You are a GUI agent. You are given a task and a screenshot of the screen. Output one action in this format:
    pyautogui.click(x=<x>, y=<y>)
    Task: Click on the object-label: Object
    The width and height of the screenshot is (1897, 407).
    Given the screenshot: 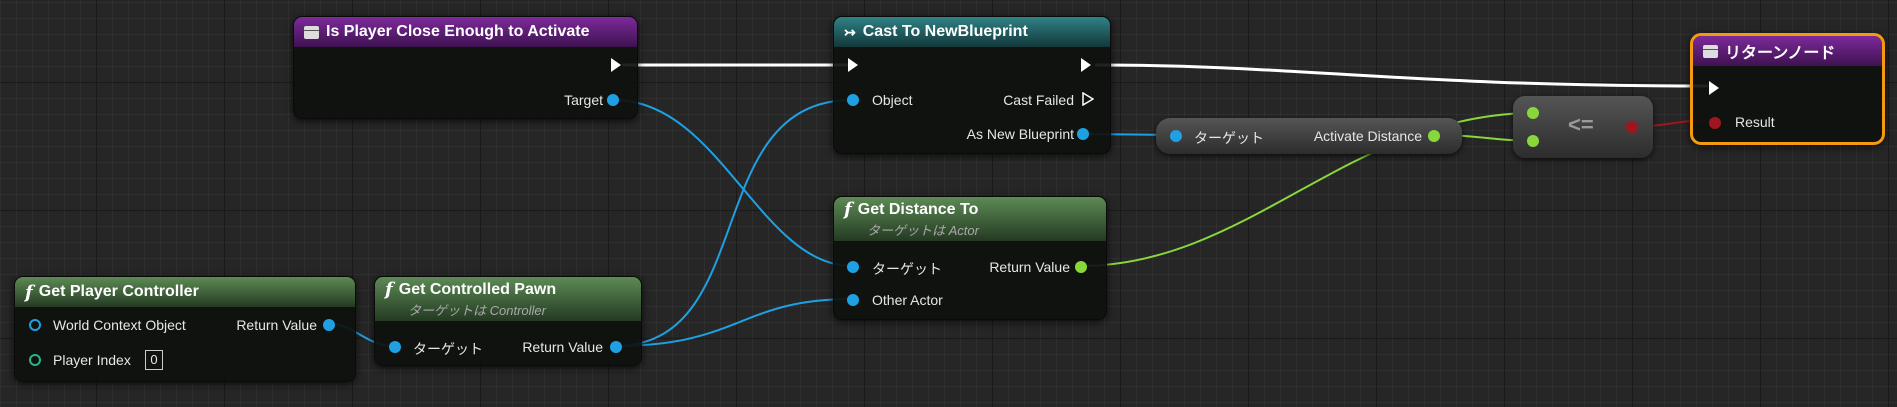 What is the action you would take?
    pyautogui.click(x=892, y=100)
    